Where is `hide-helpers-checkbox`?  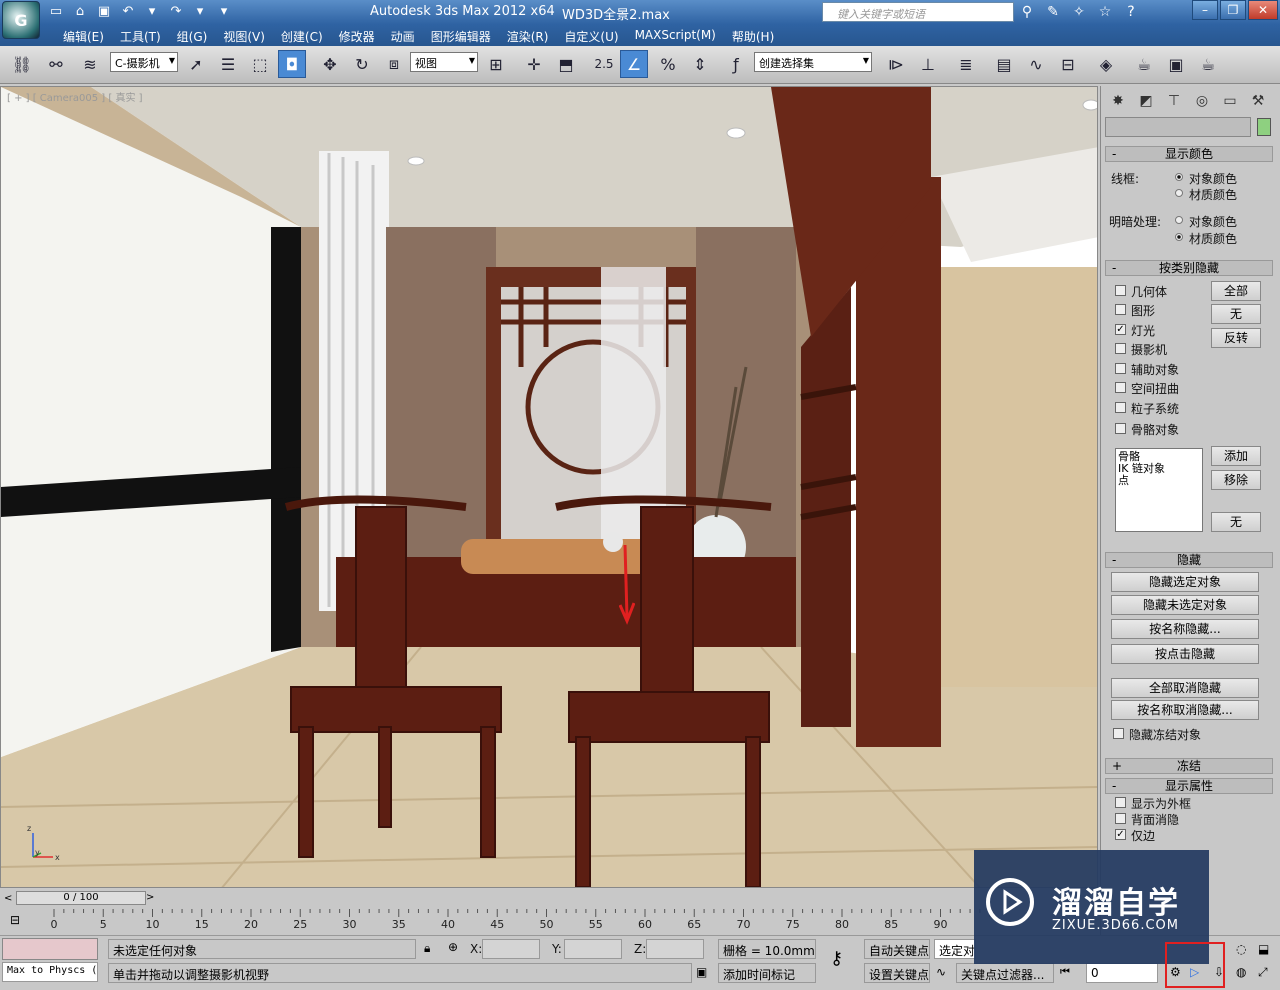
hide-helpers-checkbox is located at coordinates (1120, 368).